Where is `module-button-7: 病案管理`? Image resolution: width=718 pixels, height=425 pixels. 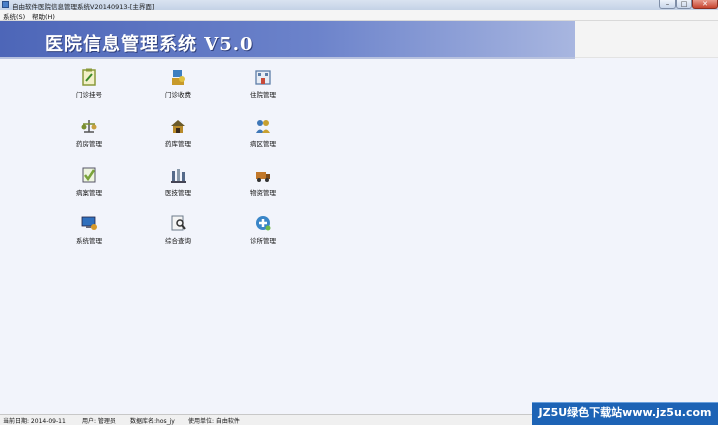 module-button-7: 病案管理 is located at coordinates (89, 184).